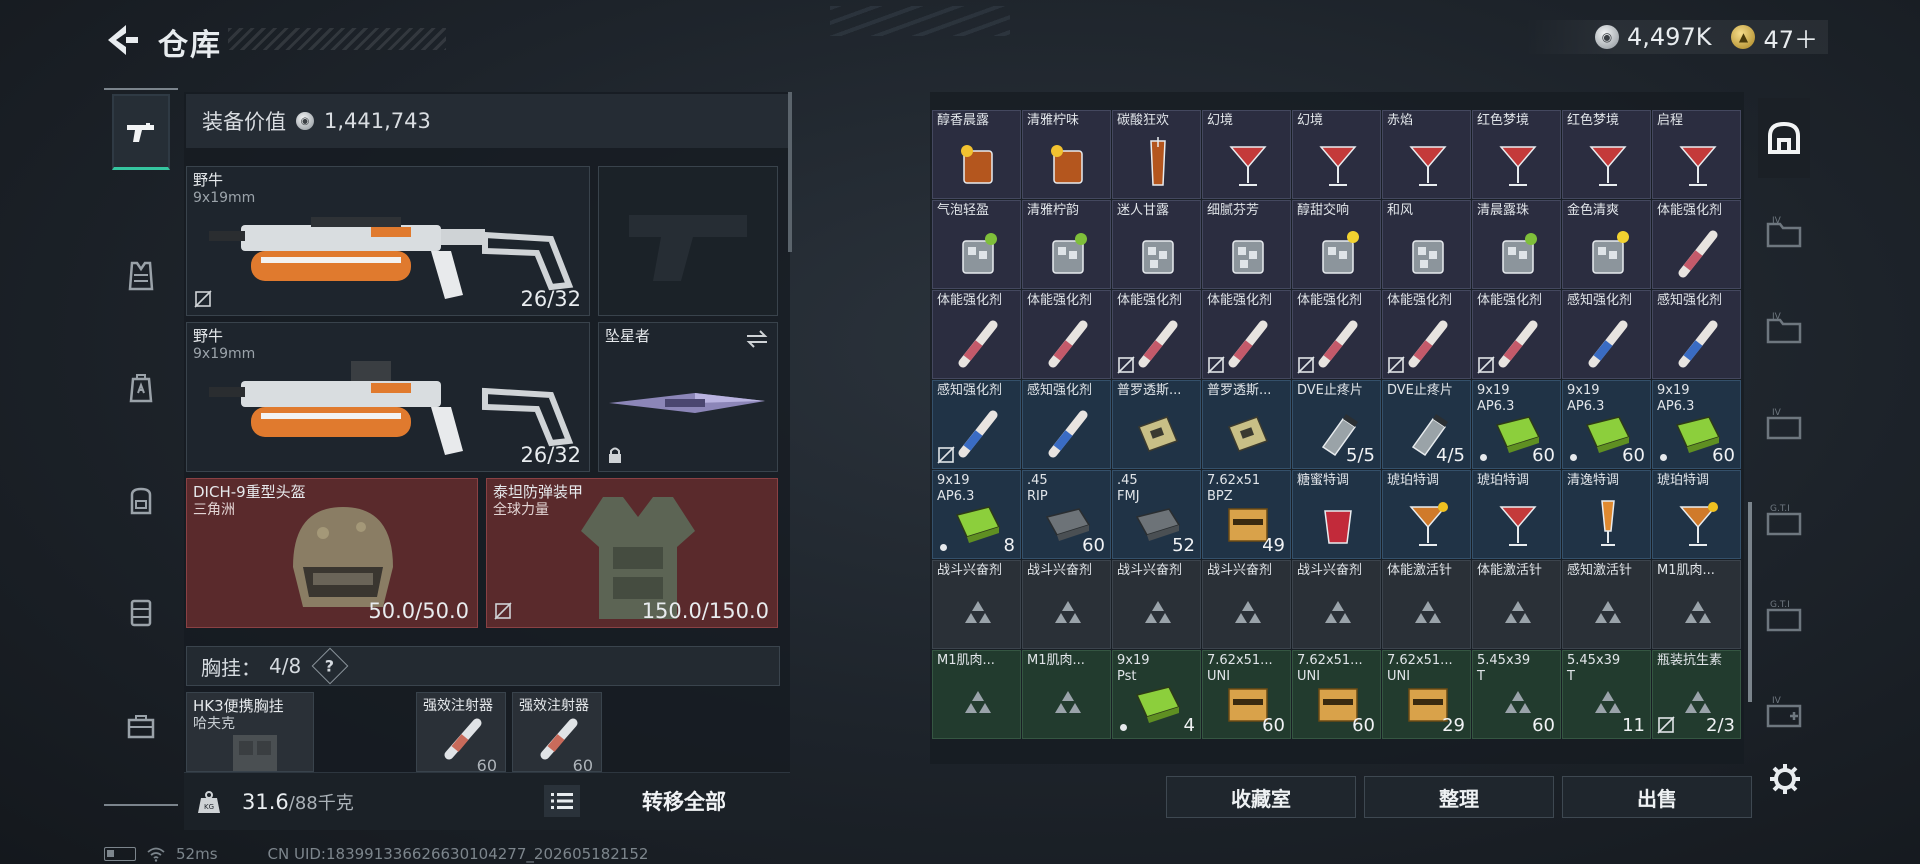 The height and width of the screenshot is (864, 1920). I want to click on list-view-button, so click(562, 801).